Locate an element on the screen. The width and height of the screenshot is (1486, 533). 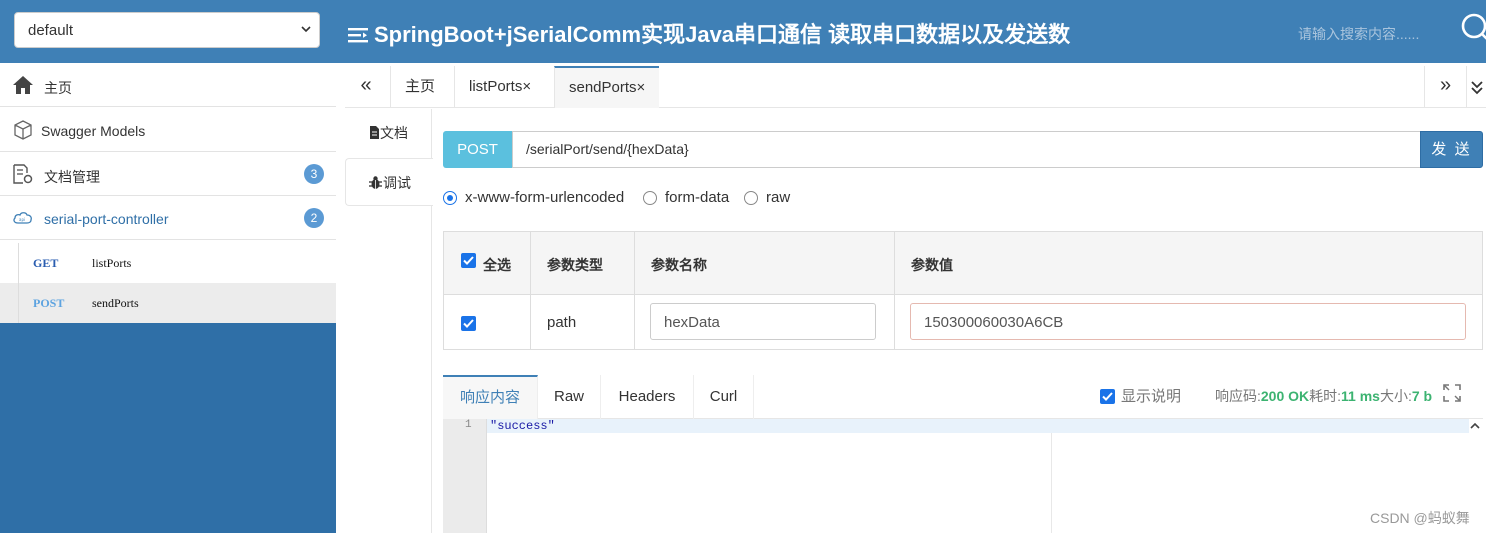
home-icon is located at coordinates (23, 85).